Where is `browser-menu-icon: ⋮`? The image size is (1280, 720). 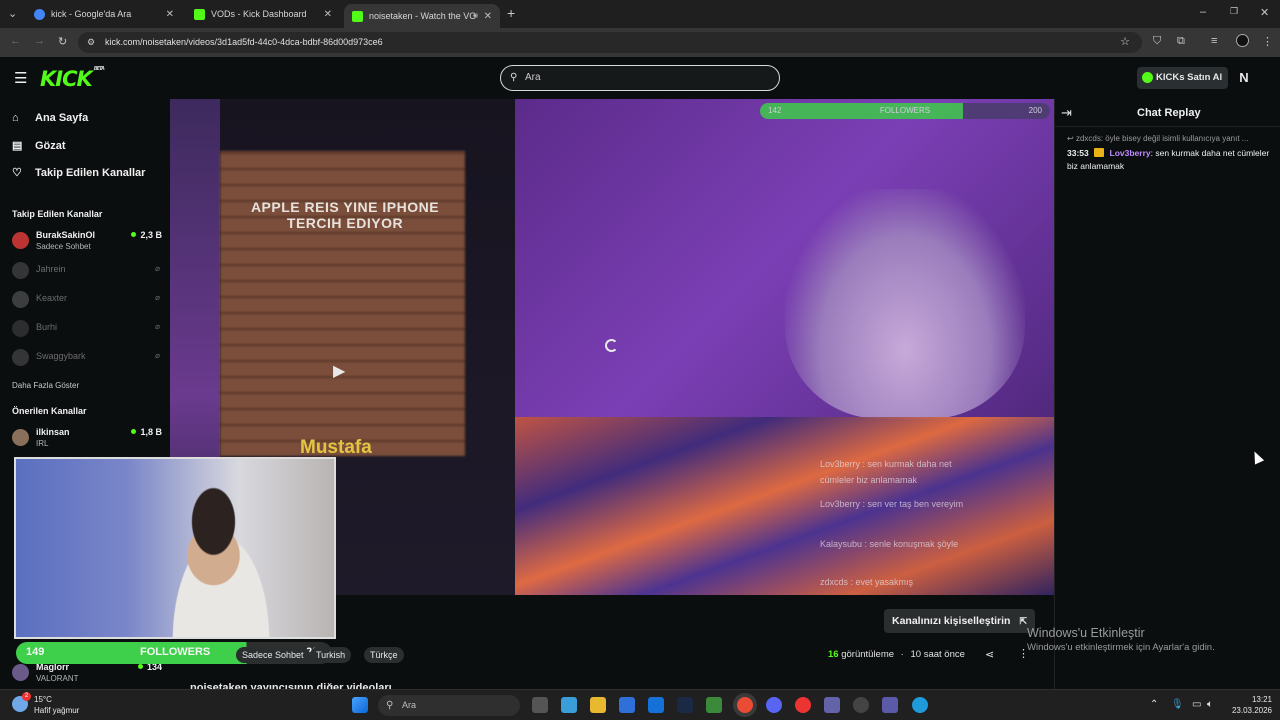 browser-menu-icon: ⋮ is located at coordinates (1267, 41).